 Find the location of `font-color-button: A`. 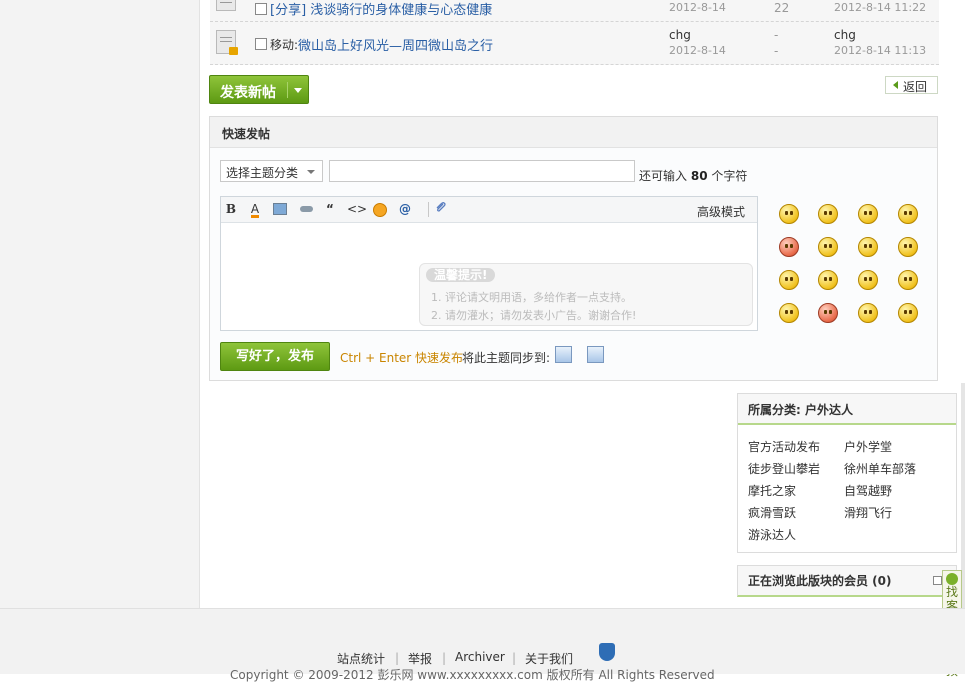

font-color-button: A is located at coordinates (255, 209).